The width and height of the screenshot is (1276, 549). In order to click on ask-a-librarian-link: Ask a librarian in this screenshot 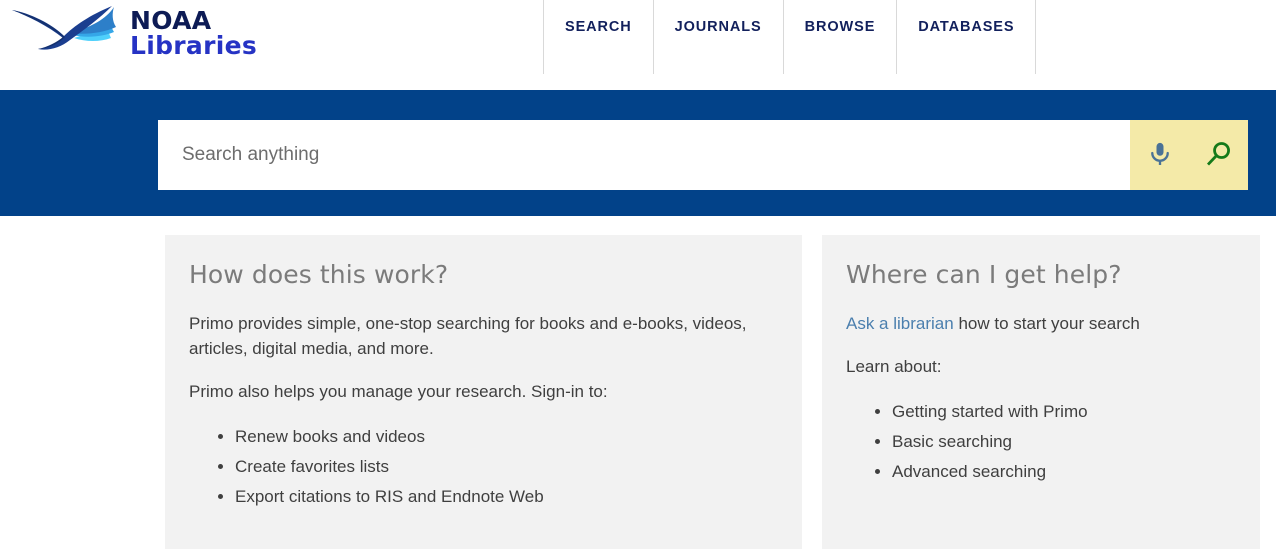, I will do `click(900, 323)`.